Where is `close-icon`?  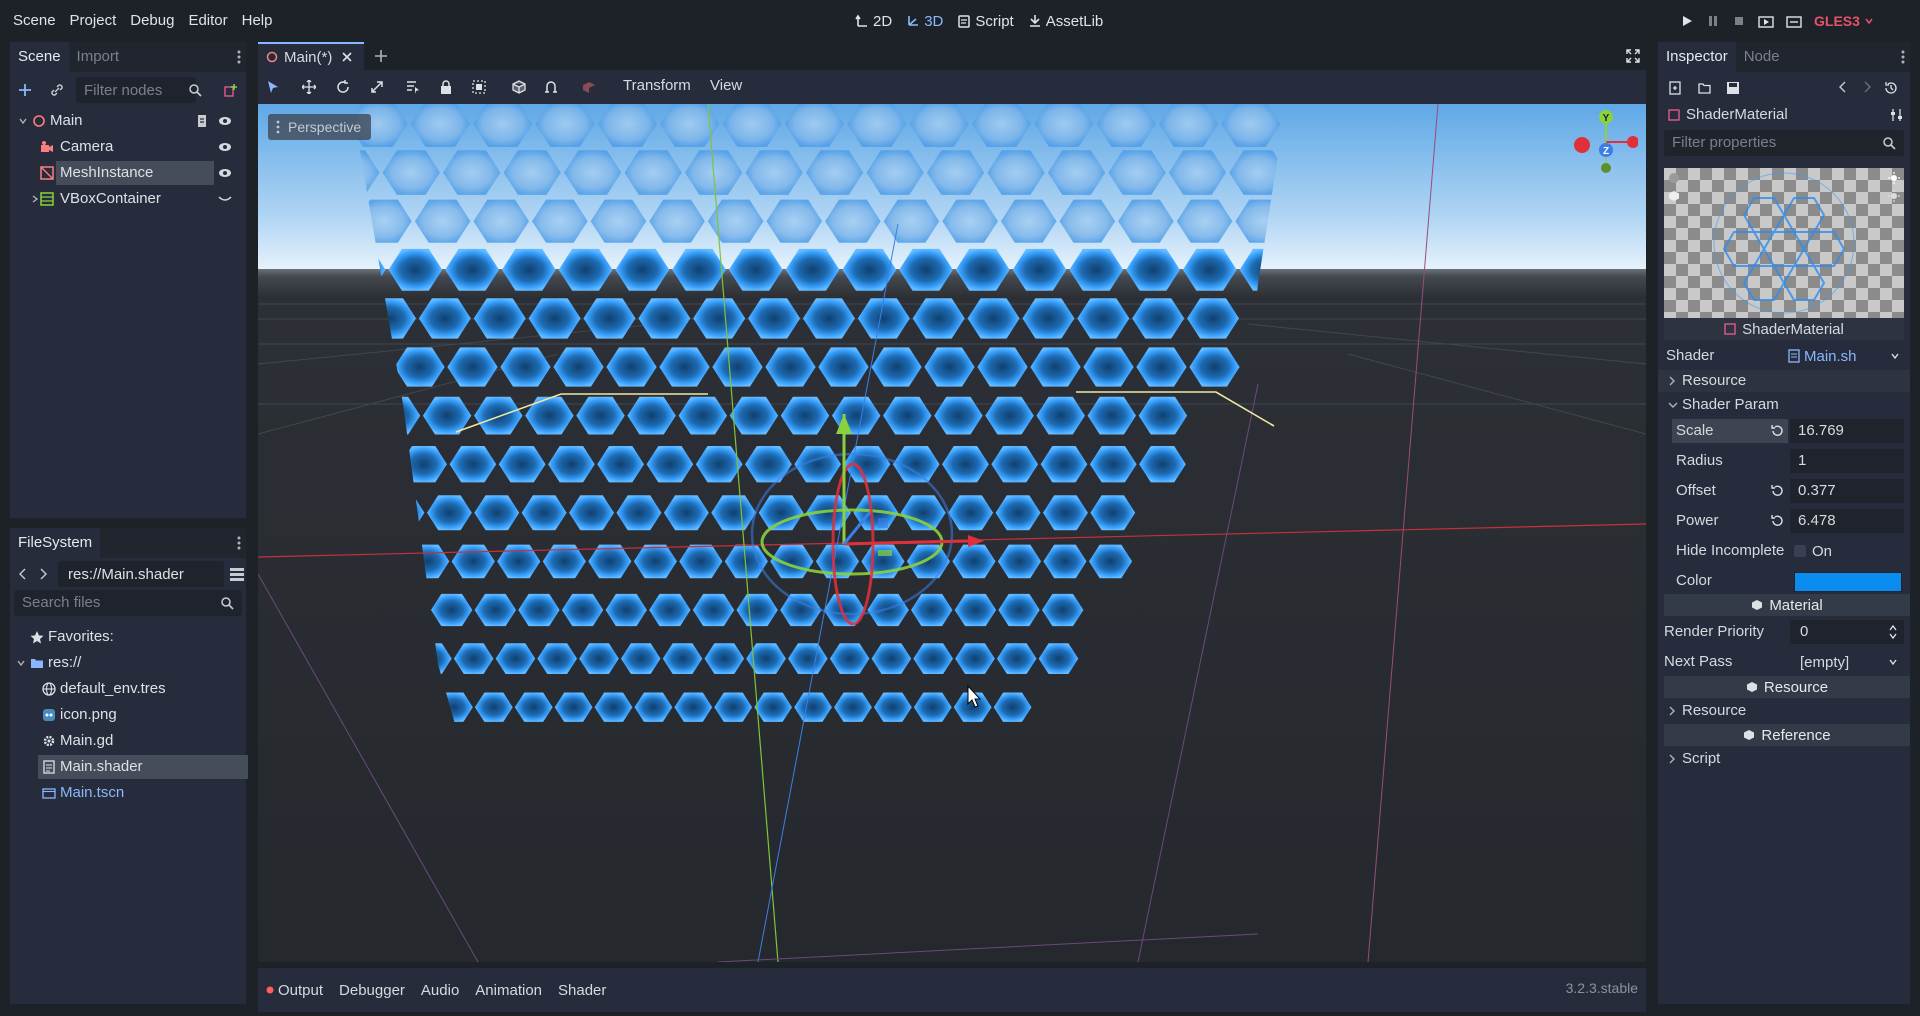
close-icon is located at coordinates (347, 57).